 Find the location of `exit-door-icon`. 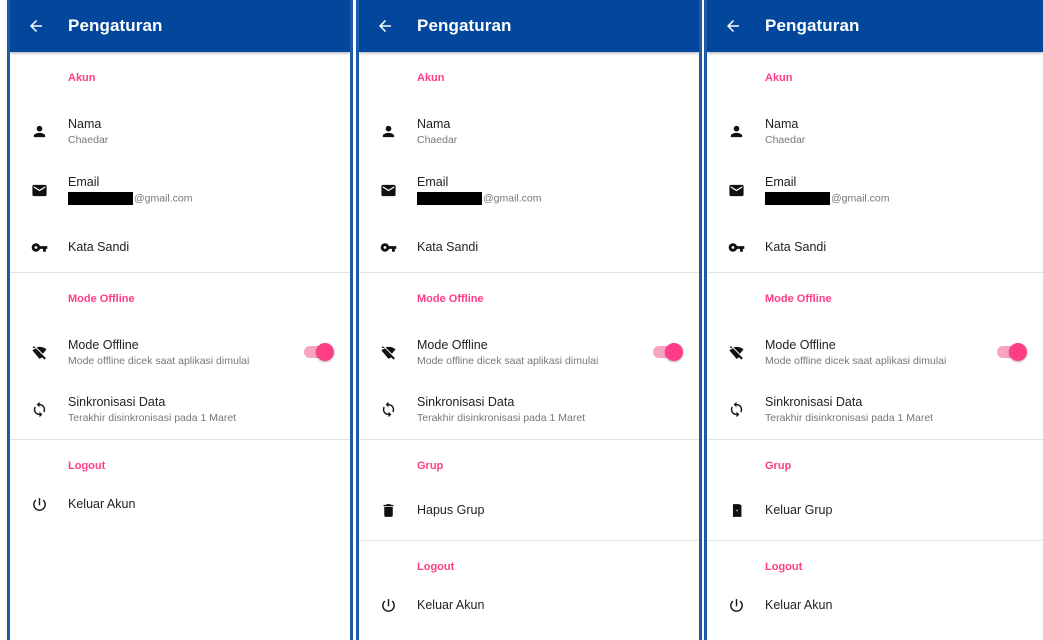

exit-door-icon is located at coordinates (736, 510).